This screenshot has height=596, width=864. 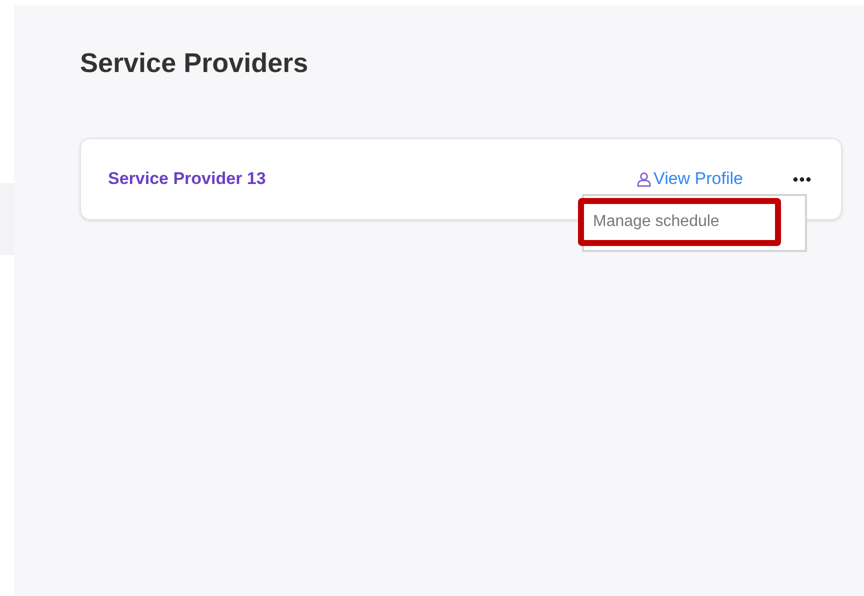 What do you see at coordinates (802, 179) in the screenshot?
I see `more-icon` at bounding box center [802, 179].